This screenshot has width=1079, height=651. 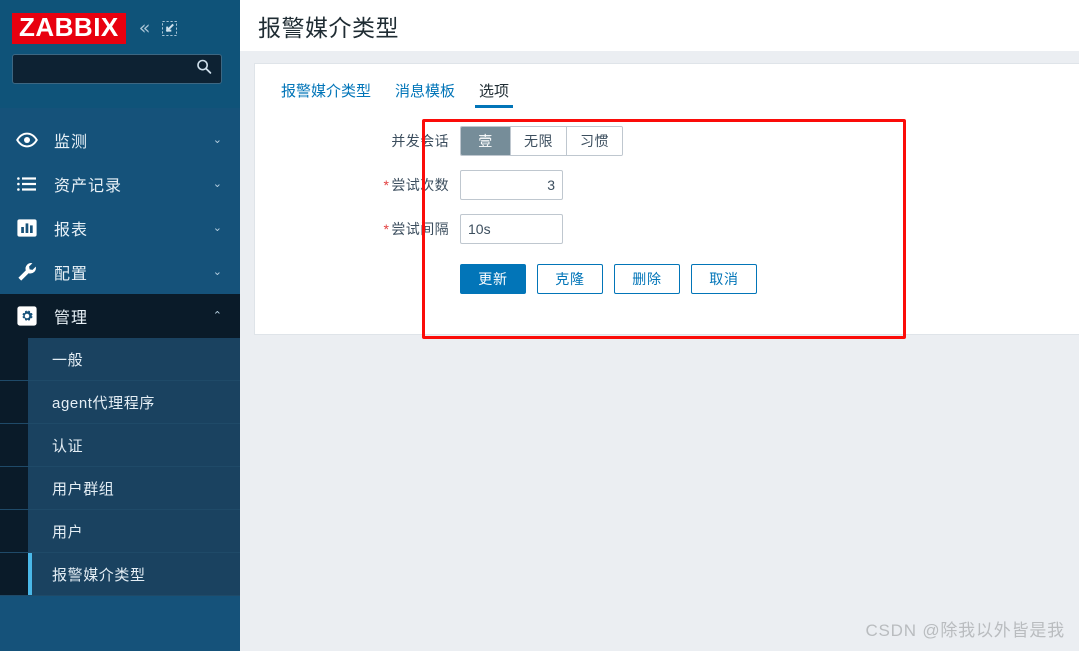 I want to click on sidebar-subitem-proxies: agent代理程序, so click(x=120, y=402).